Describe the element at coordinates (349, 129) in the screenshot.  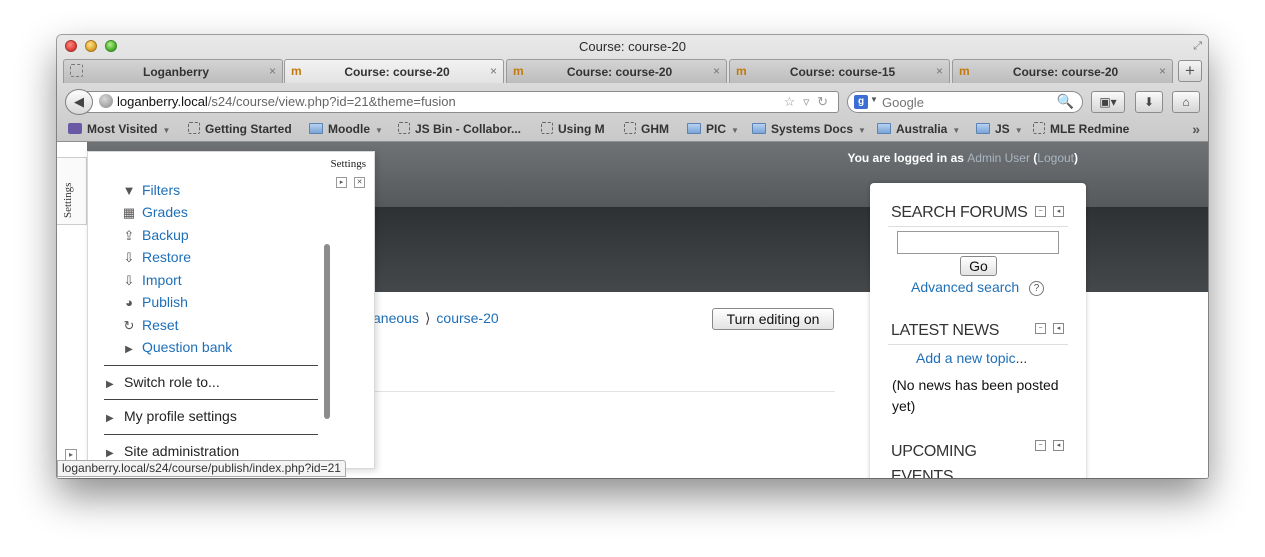
I see `bookmark-label: Moodle` at that location.